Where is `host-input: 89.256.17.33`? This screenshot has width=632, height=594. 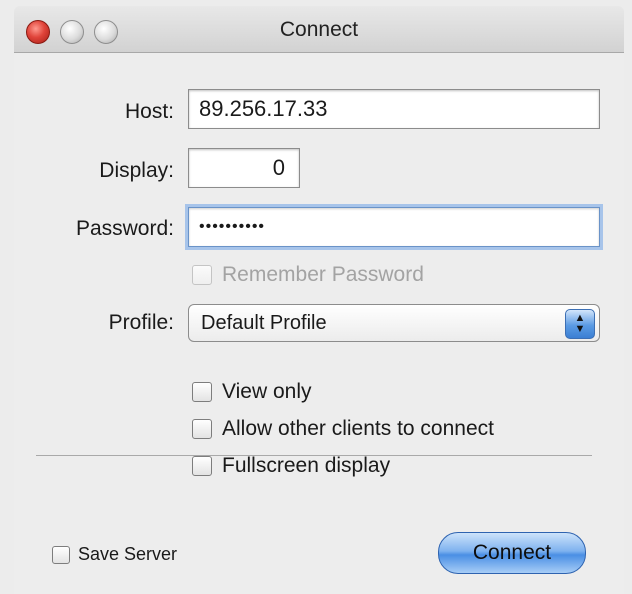
host-input: 89.256.17.33 is located at coordinates (394, 109).